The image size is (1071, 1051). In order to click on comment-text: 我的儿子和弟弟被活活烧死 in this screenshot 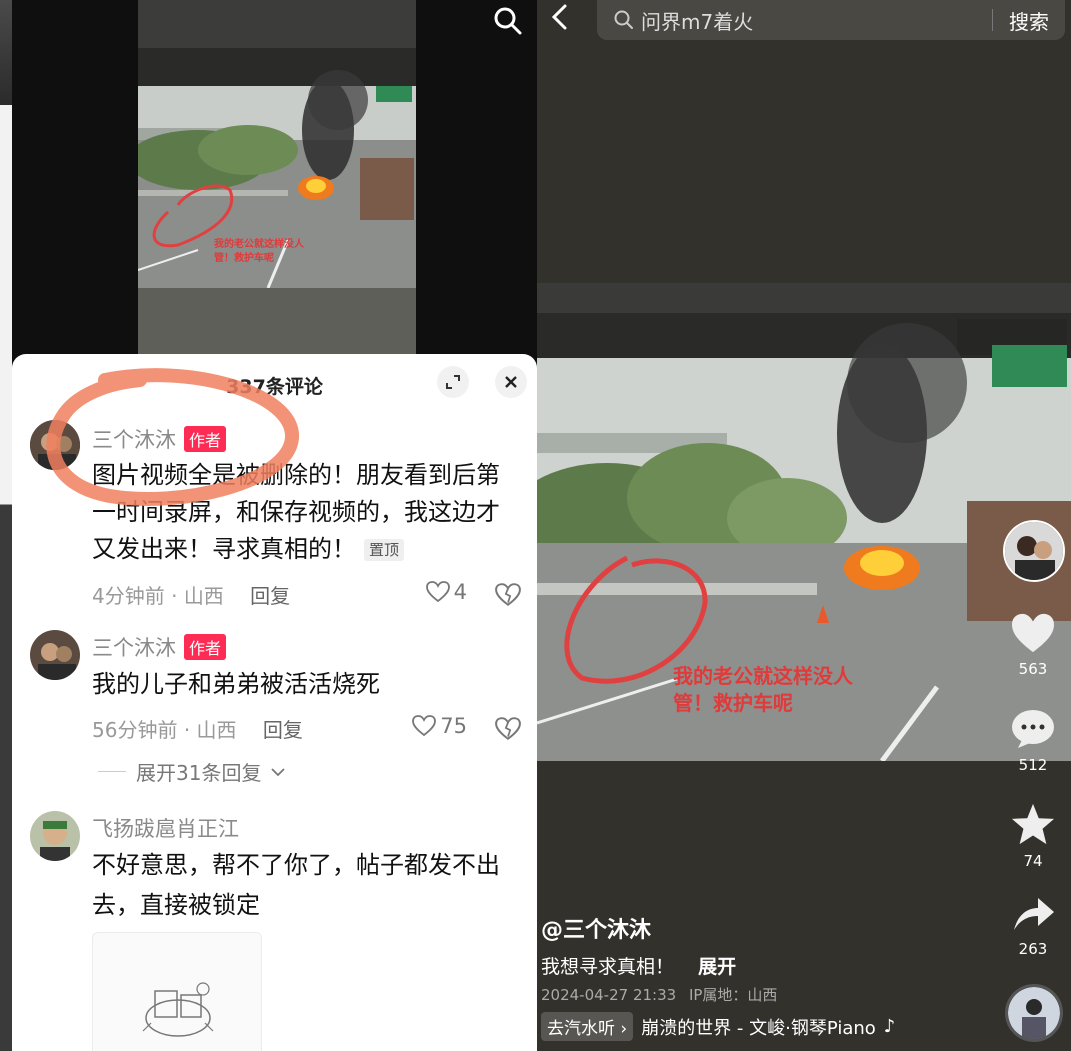, I will do `click(236, 684)`.